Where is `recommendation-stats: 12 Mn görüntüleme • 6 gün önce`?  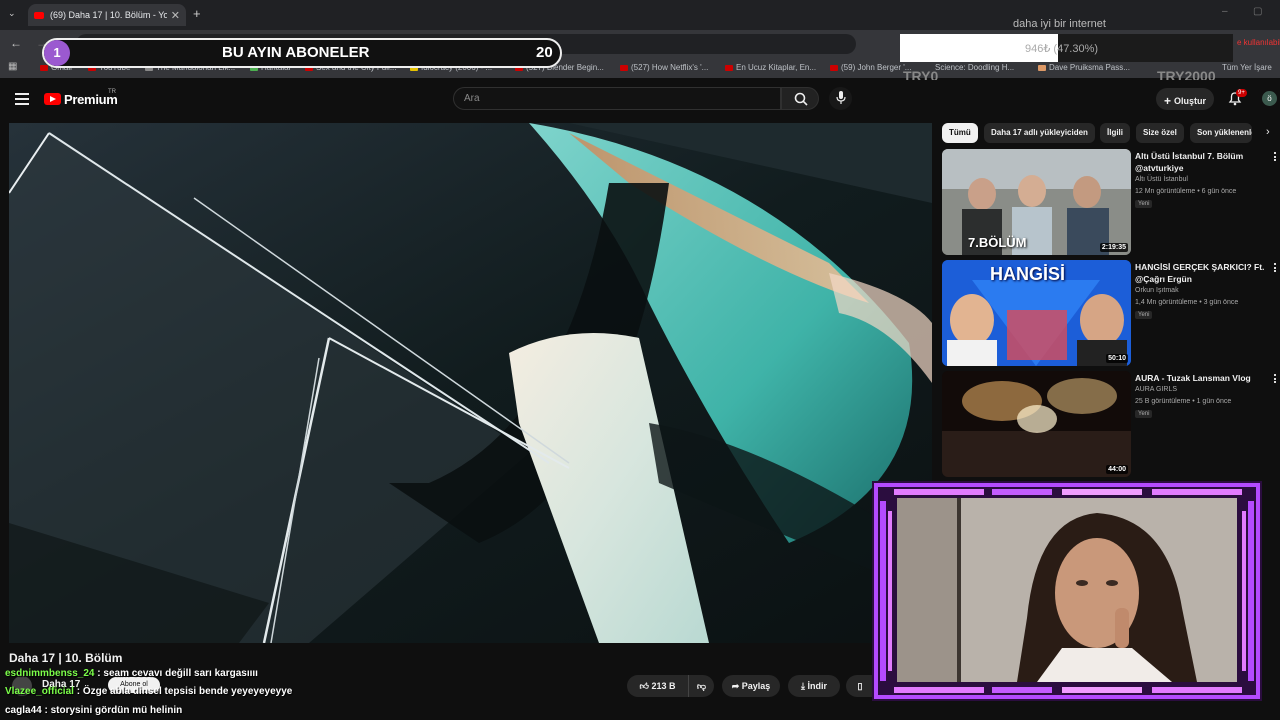 recommendation-stats: 12 Mn görüntüleme • 6 gün önce is located at coordinates (1186, 191).